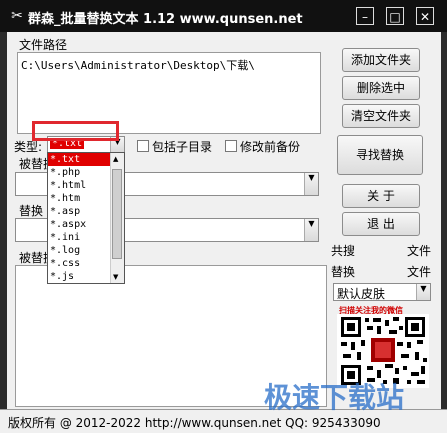 The image size is (447, 433). Describe the element at coordinates (395, 16) in the screenshot. I see `restore-button: □` at that location.